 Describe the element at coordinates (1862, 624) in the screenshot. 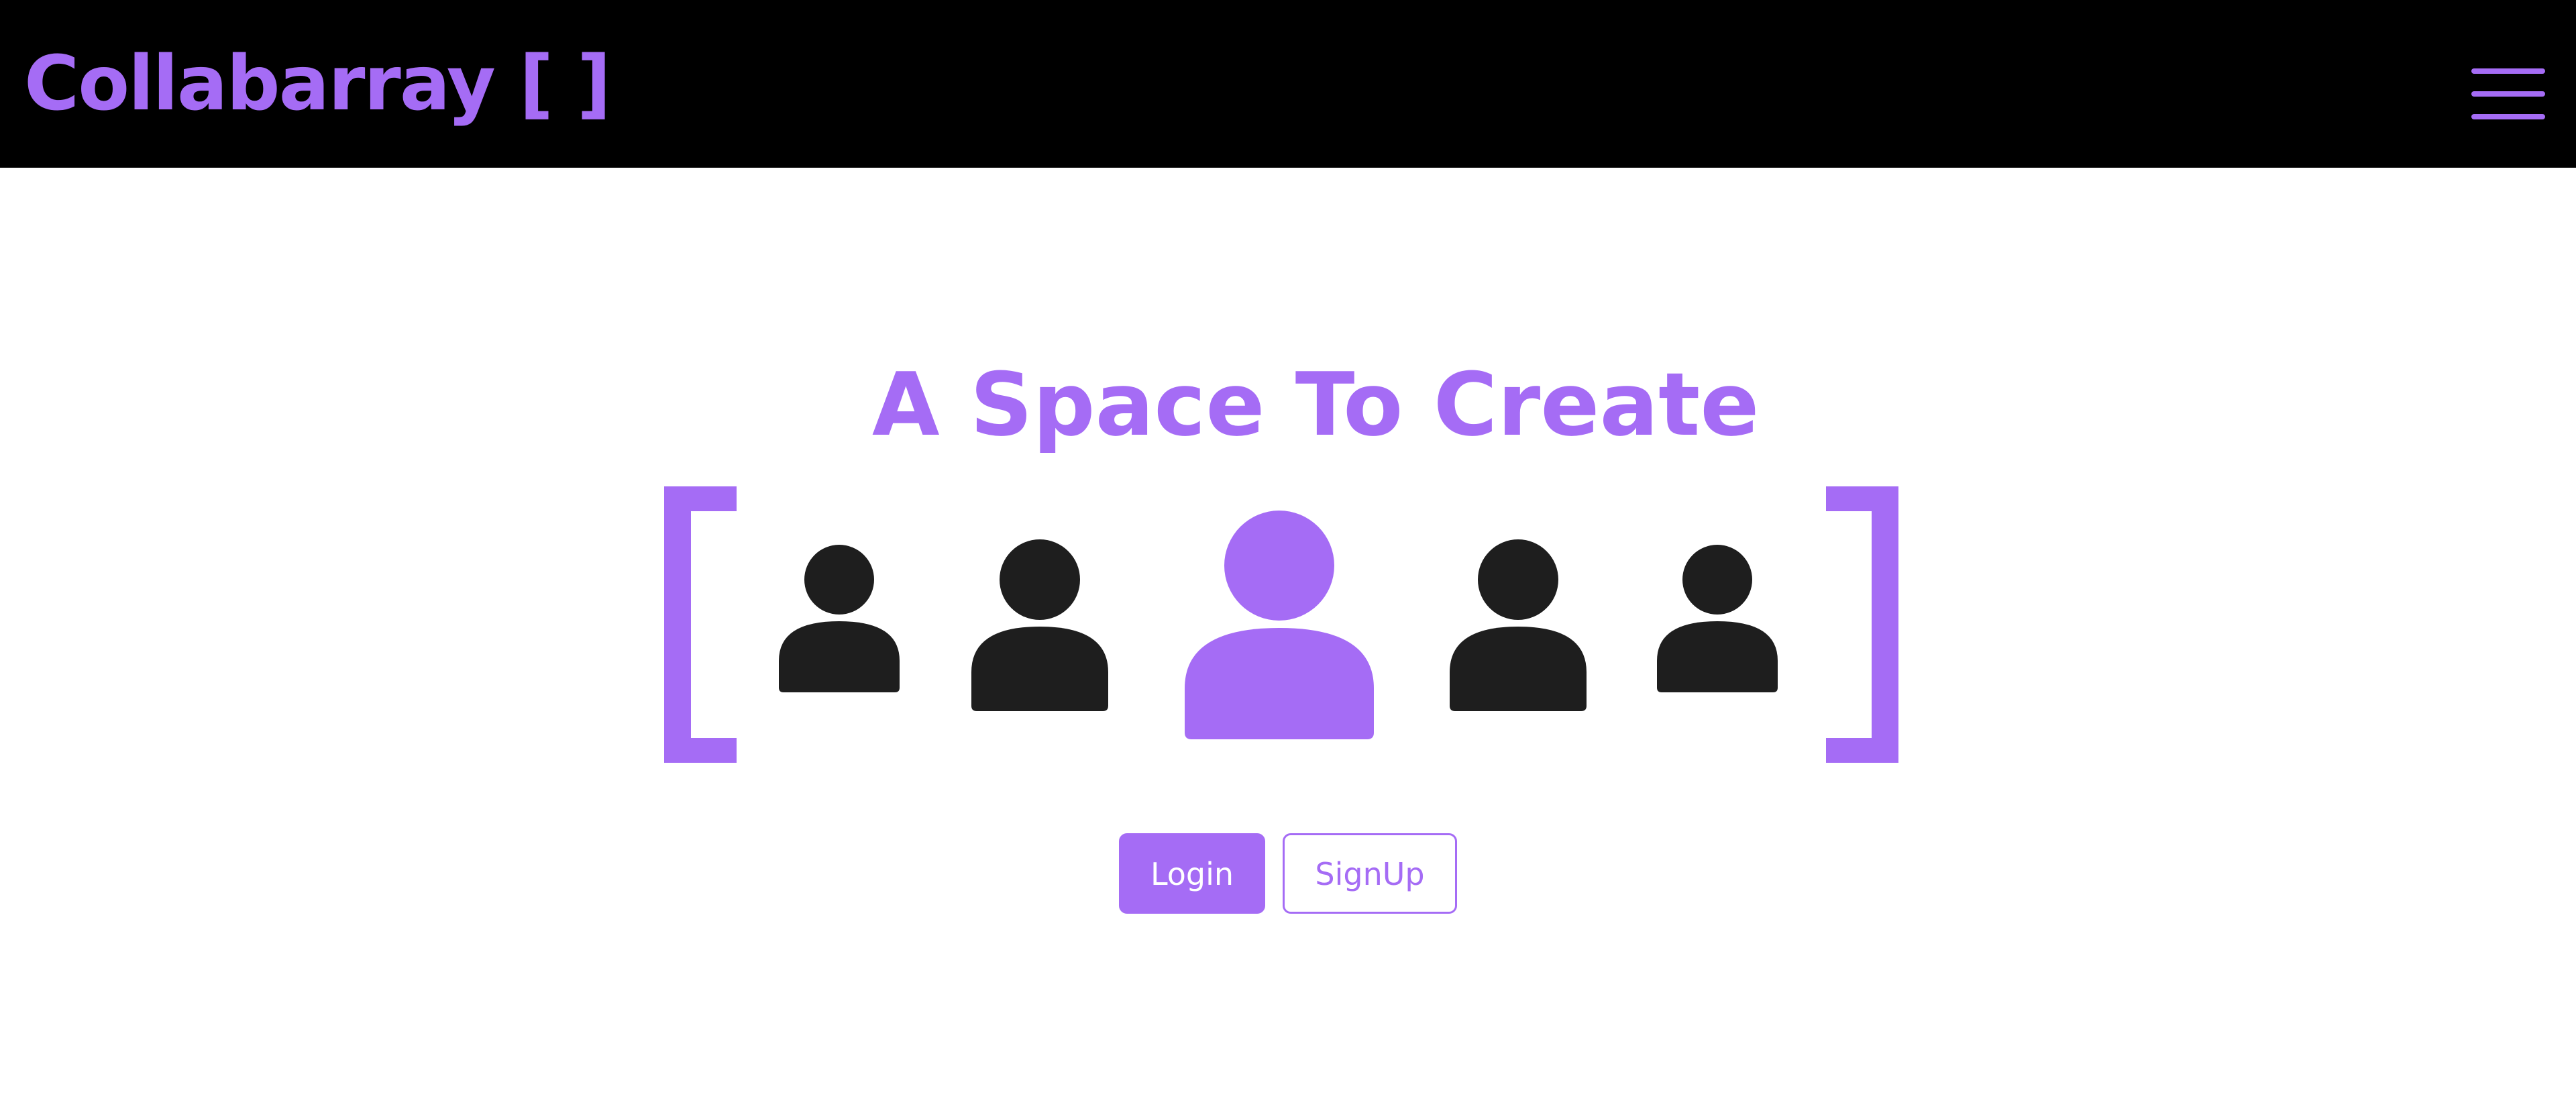

I see `right-bracket-icon` at that location.